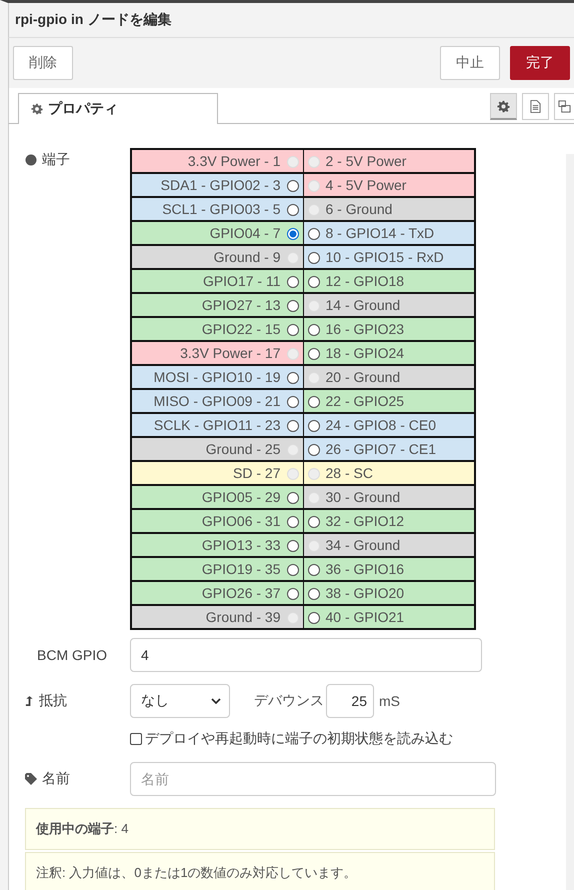 The height and width of the screenshot is (890, 574). What do you see at coordinates (243, 617) in the screenshot?
I see `pin-label: Ground - 39` at bounding box center [243, 617].